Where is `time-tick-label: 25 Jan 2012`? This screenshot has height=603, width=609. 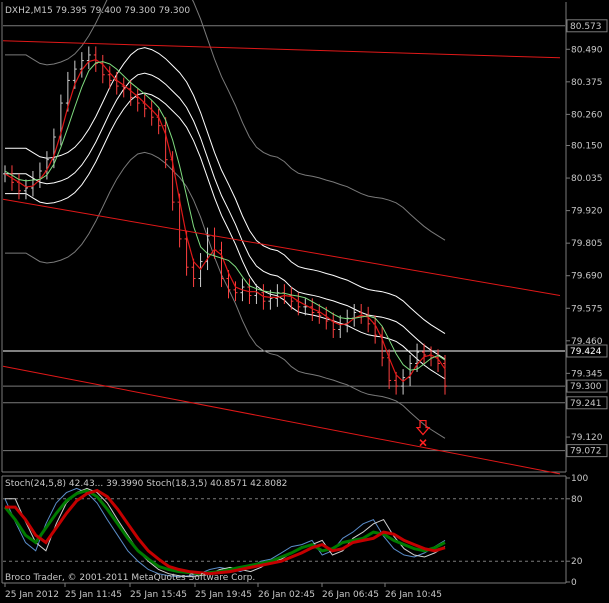
time-tick-label: 25 Jan 2012 is located at coordinates (32, 595).